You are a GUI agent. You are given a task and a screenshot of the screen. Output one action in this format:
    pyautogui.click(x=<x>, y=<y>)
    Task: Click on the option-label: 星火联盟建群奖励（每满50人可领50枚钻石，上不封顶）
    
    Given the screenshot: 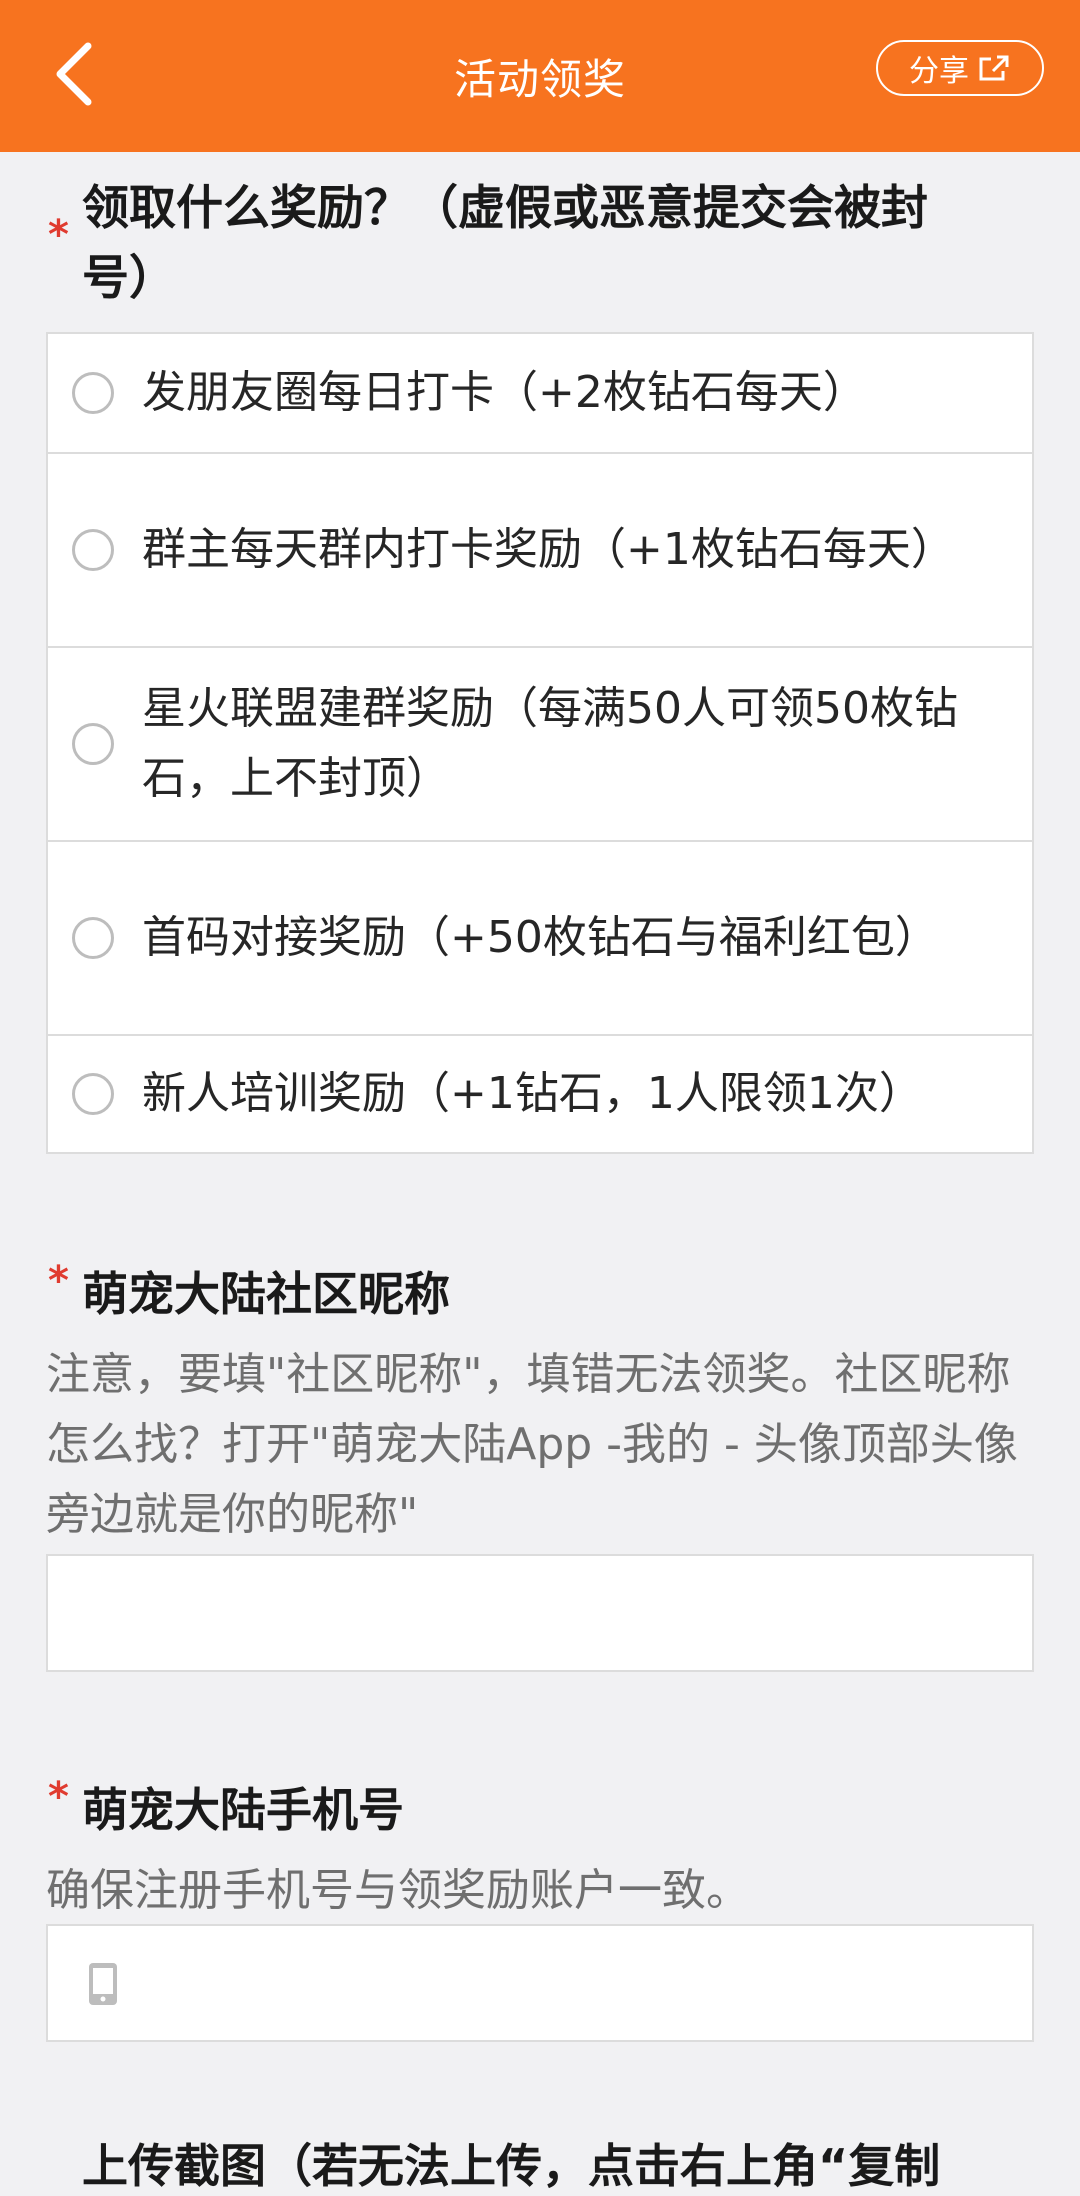 What is the action you would take?
    pyautogui.click(x=550, y=743)
    